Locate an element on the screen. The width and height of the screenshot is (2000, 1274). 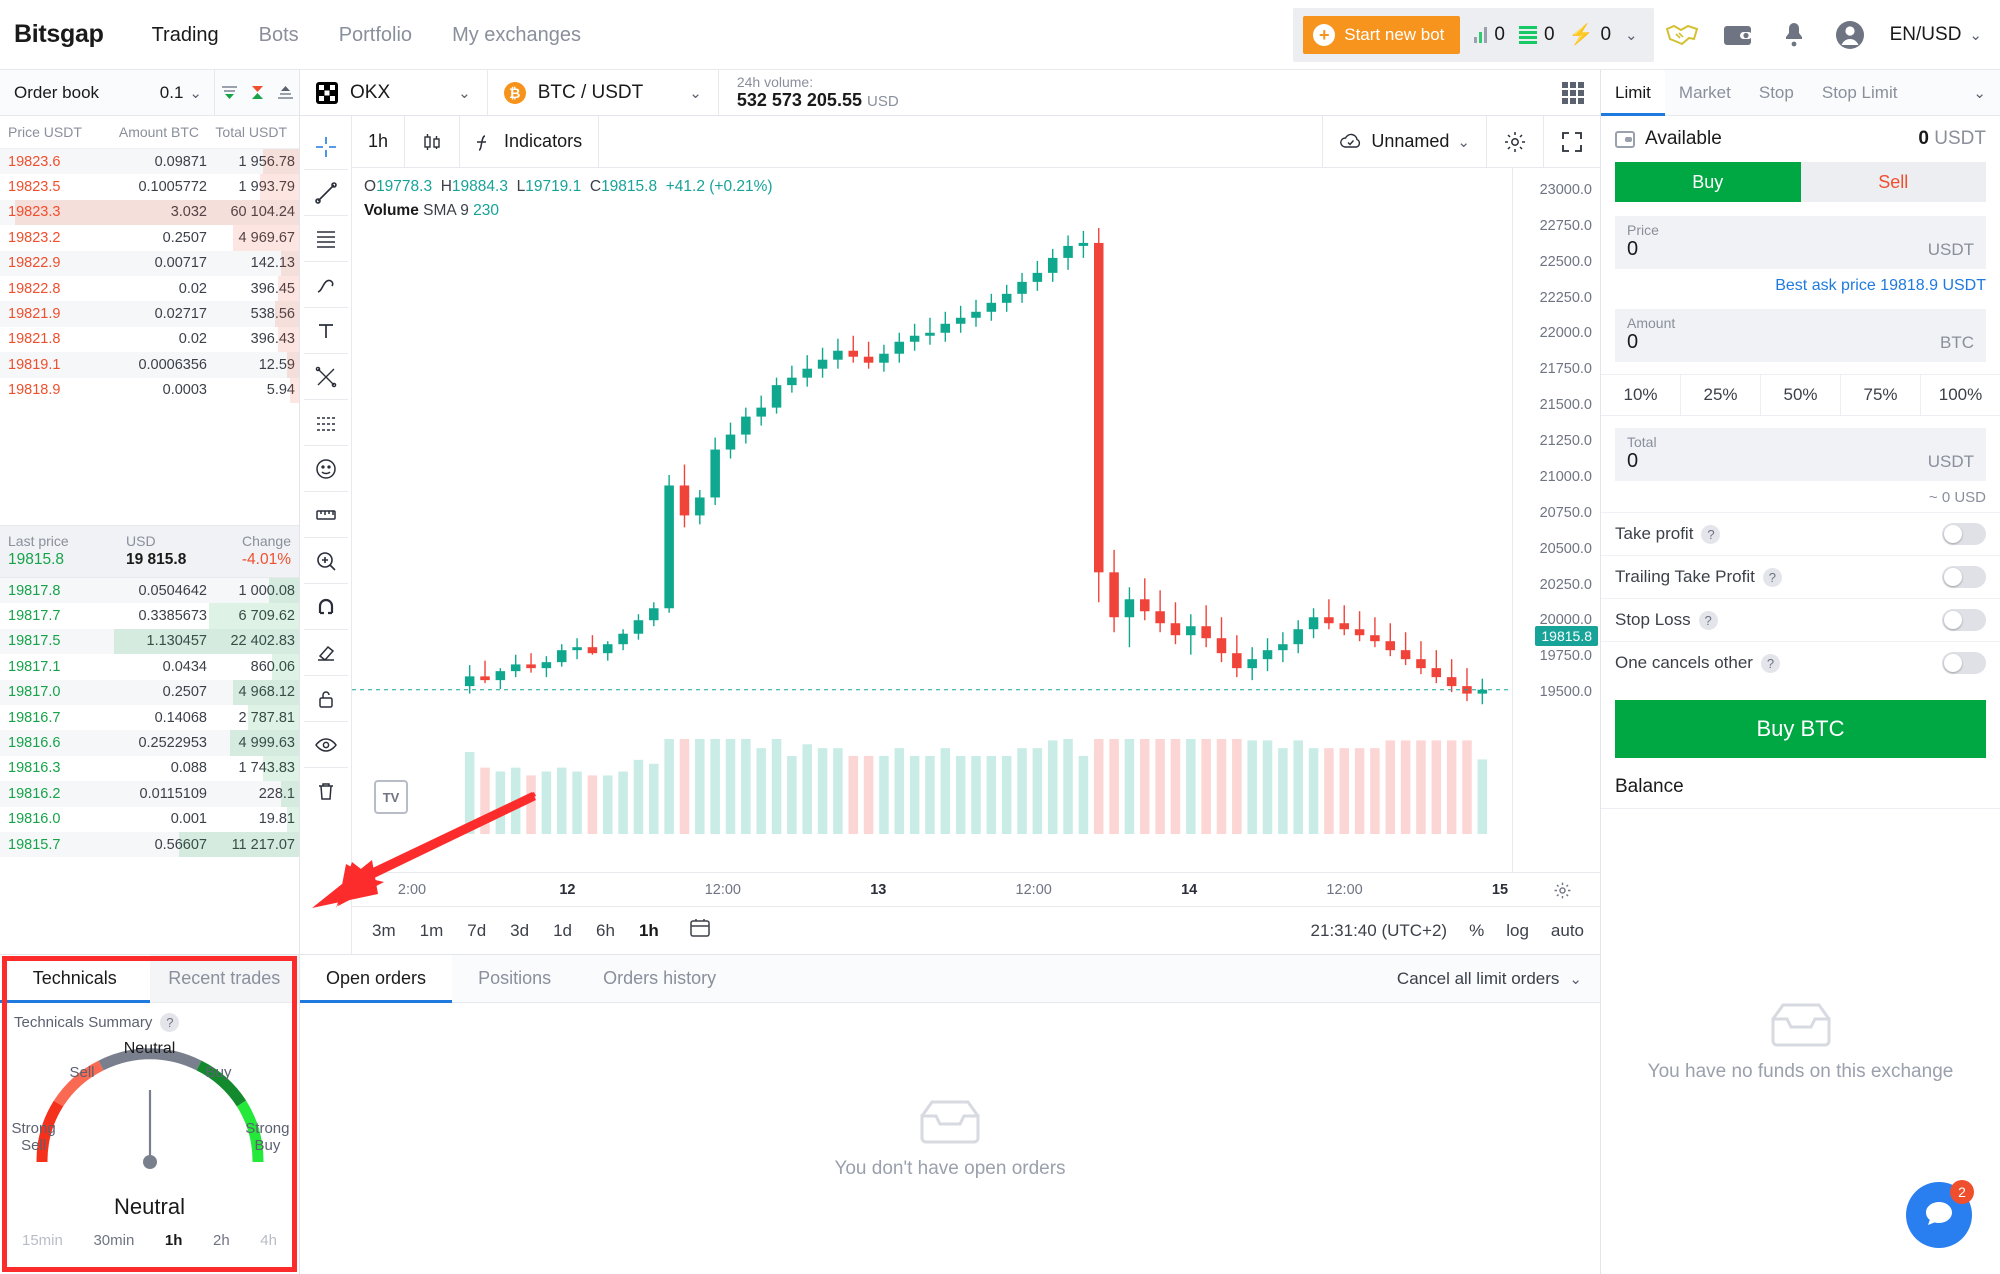
submit-buy-button: Buy BTC is located at coordinates (1800, 729).